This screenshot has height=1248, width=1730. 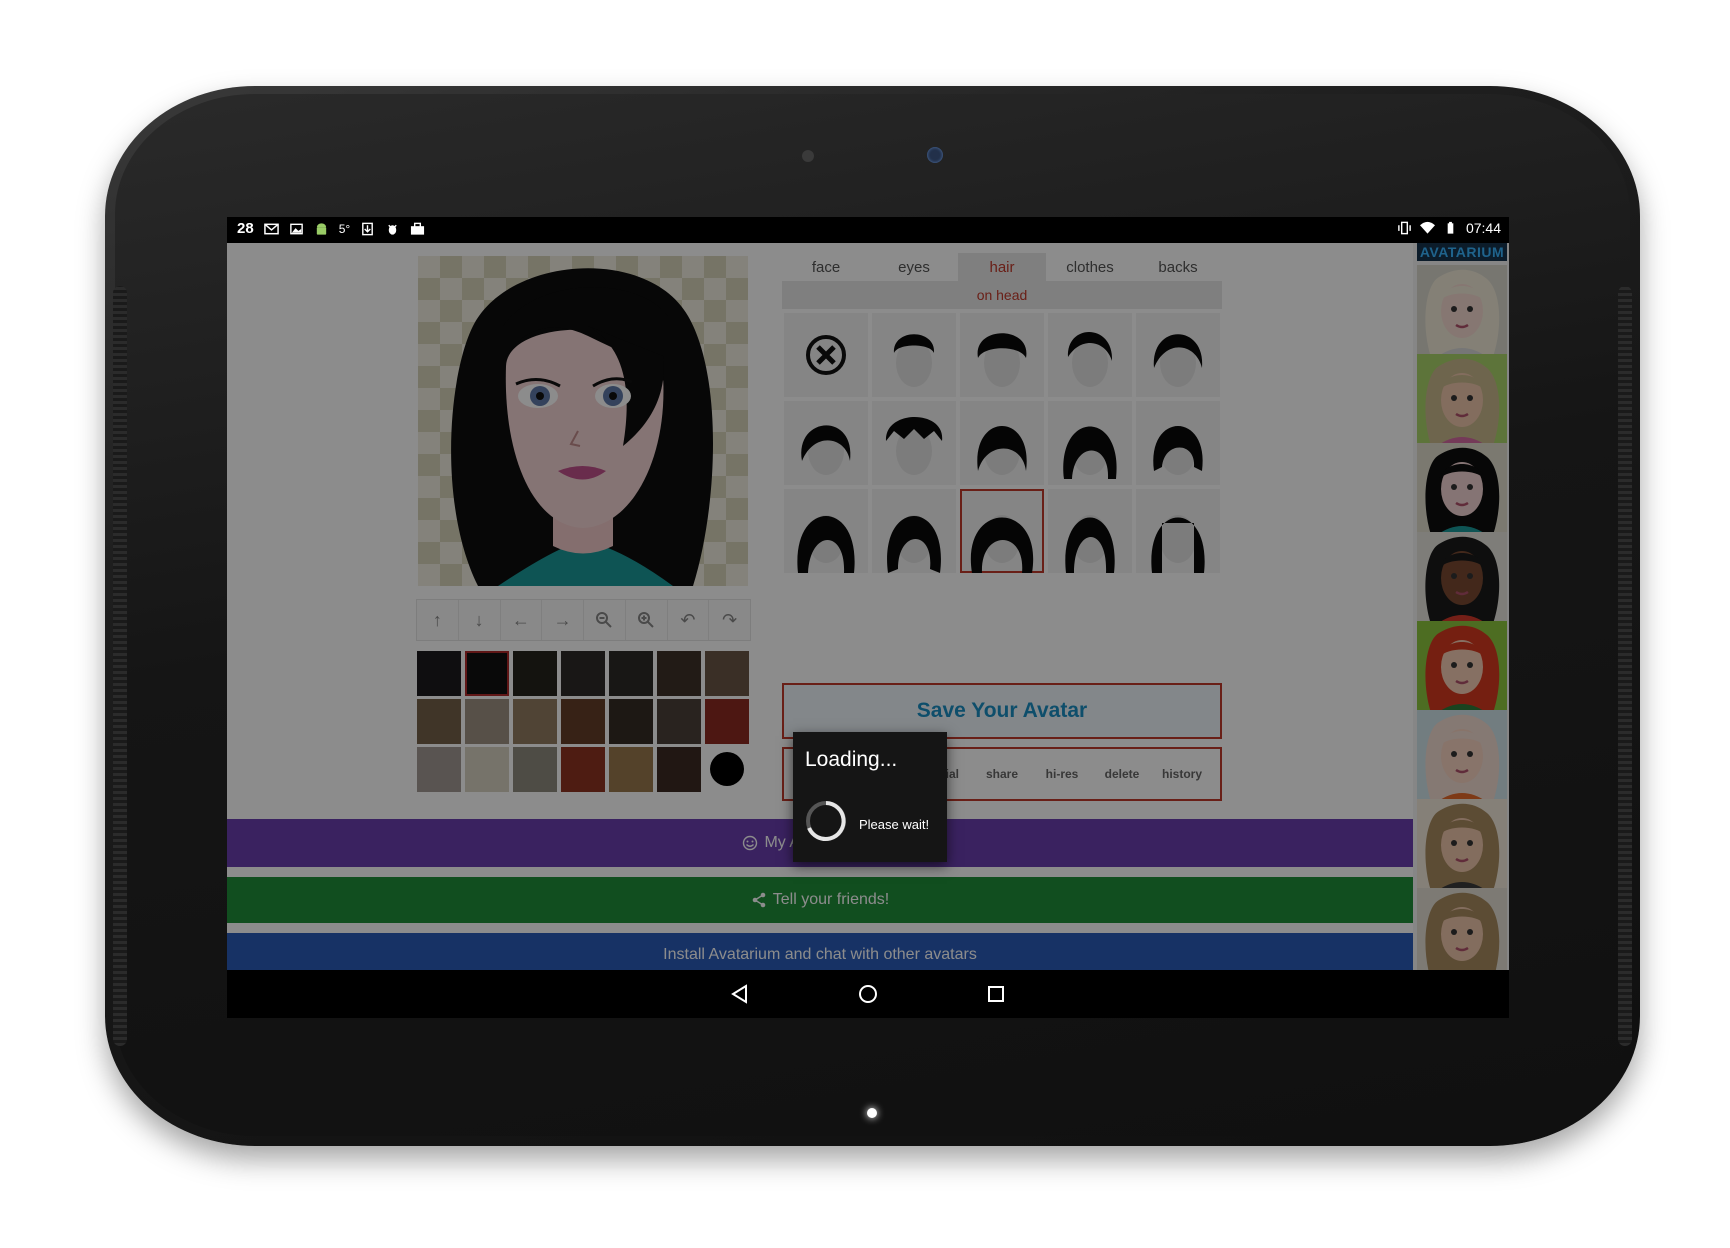 What do you see at coordinates (935, 155) in the screenshot?
I see `front-camera-icon` at bounding box center [935, 155].